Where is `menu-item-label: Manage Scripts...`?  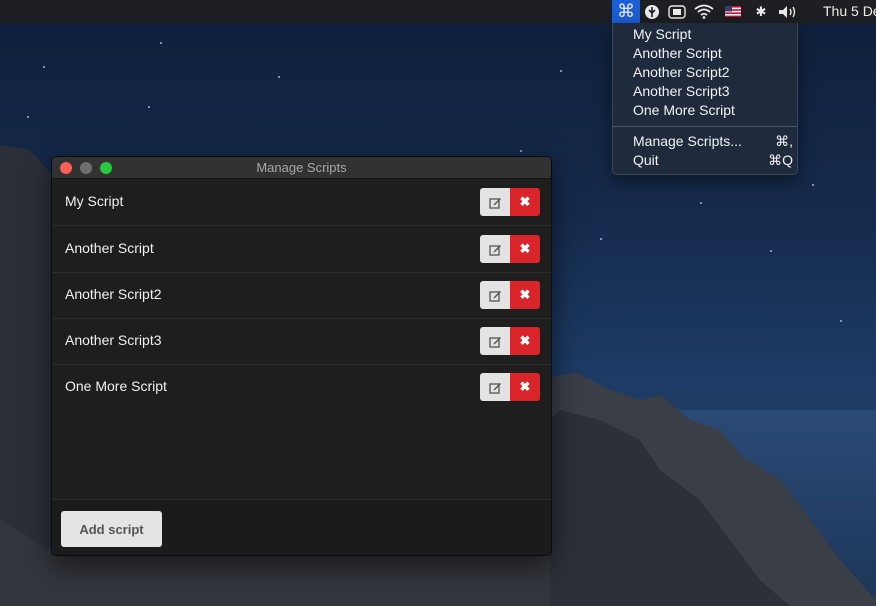
menu-item-label: Manage Scripts... is located at coordinates (687, 141).